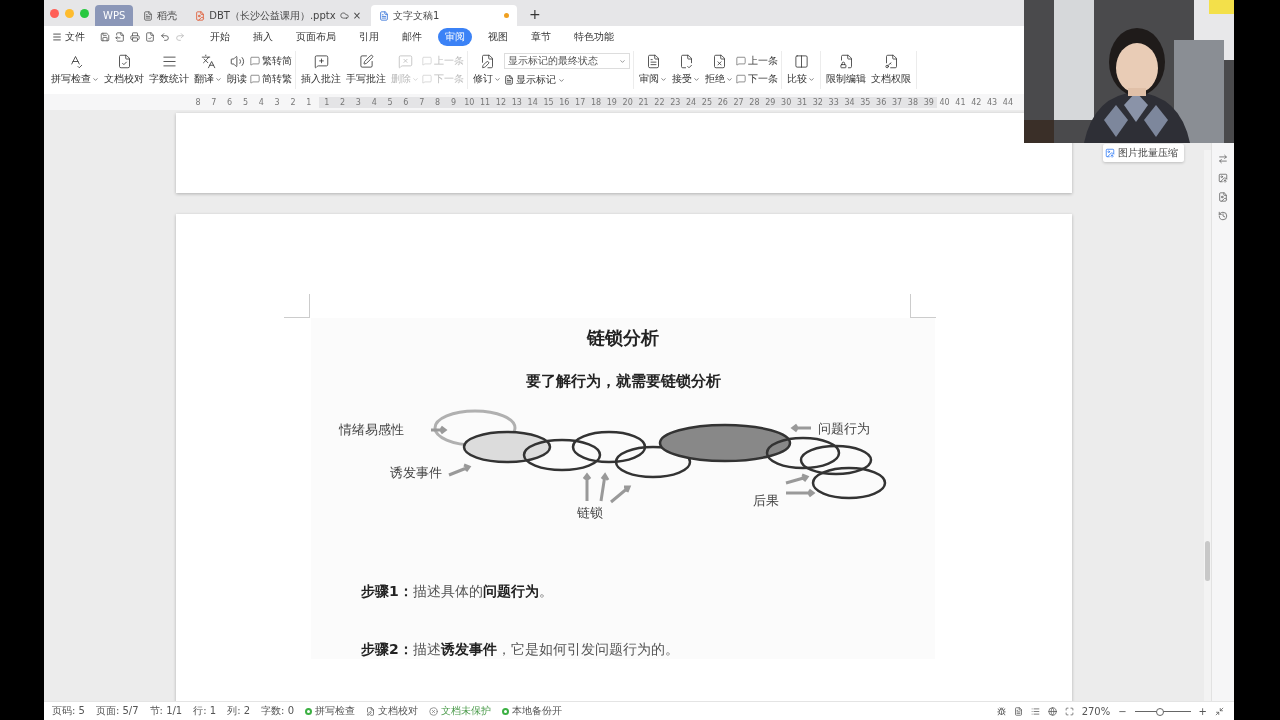  Describe the element at coordinates (757, 79) in the screenshot. I see `toolbar-button: 下一条` at that location.